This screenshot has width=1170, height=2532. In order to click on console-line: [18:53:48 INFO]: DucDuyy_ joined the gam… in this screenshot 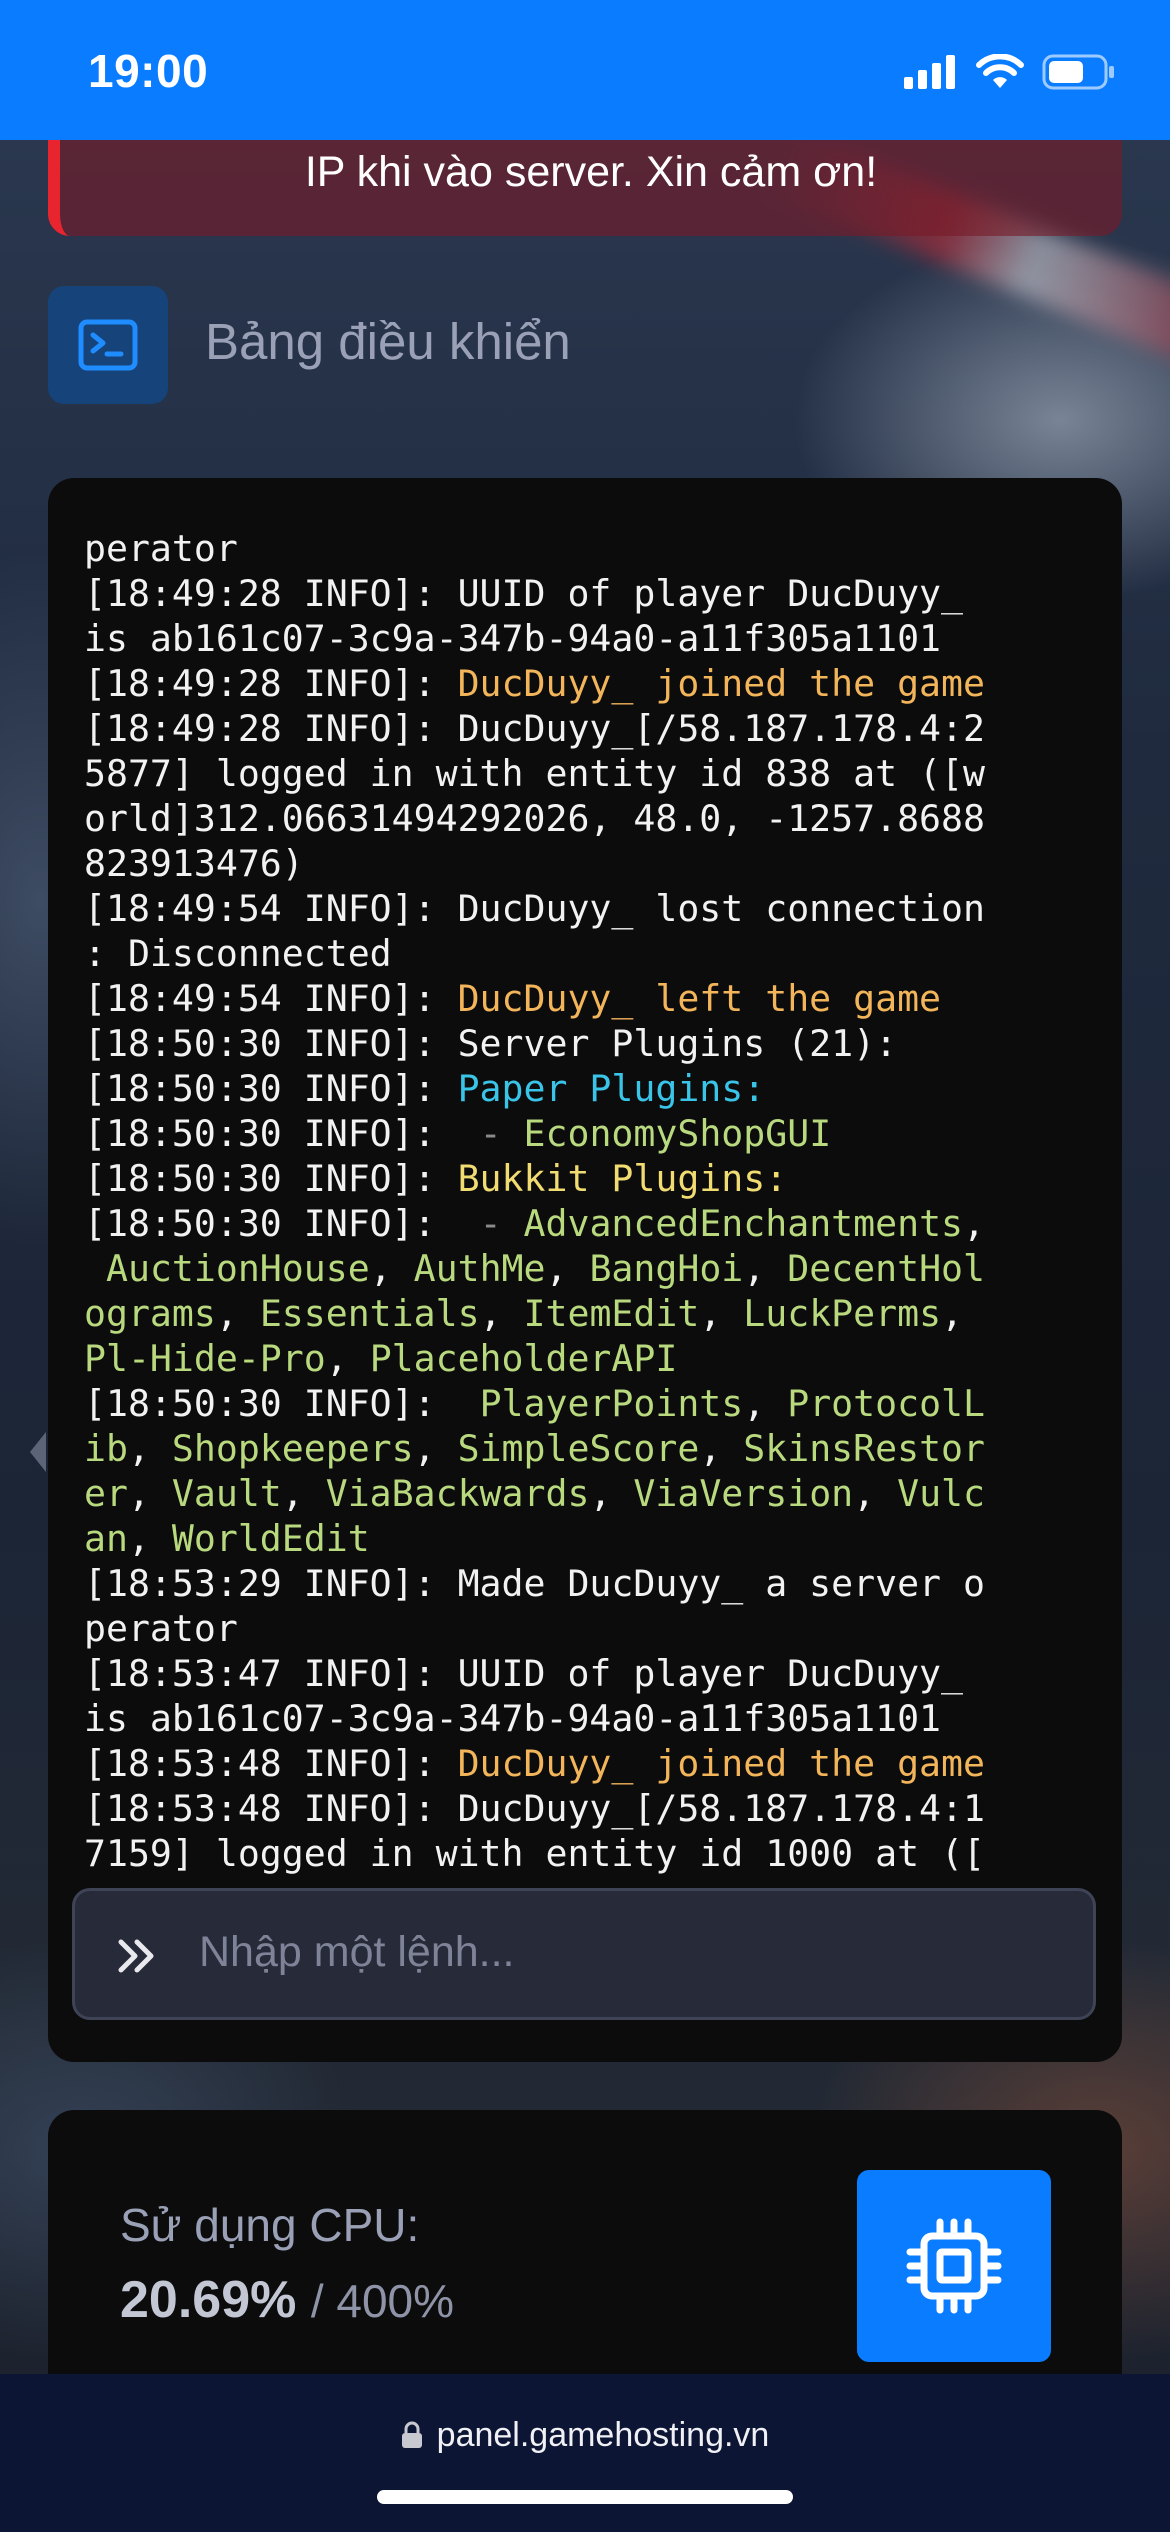, I will do `click(589, 1763)`.